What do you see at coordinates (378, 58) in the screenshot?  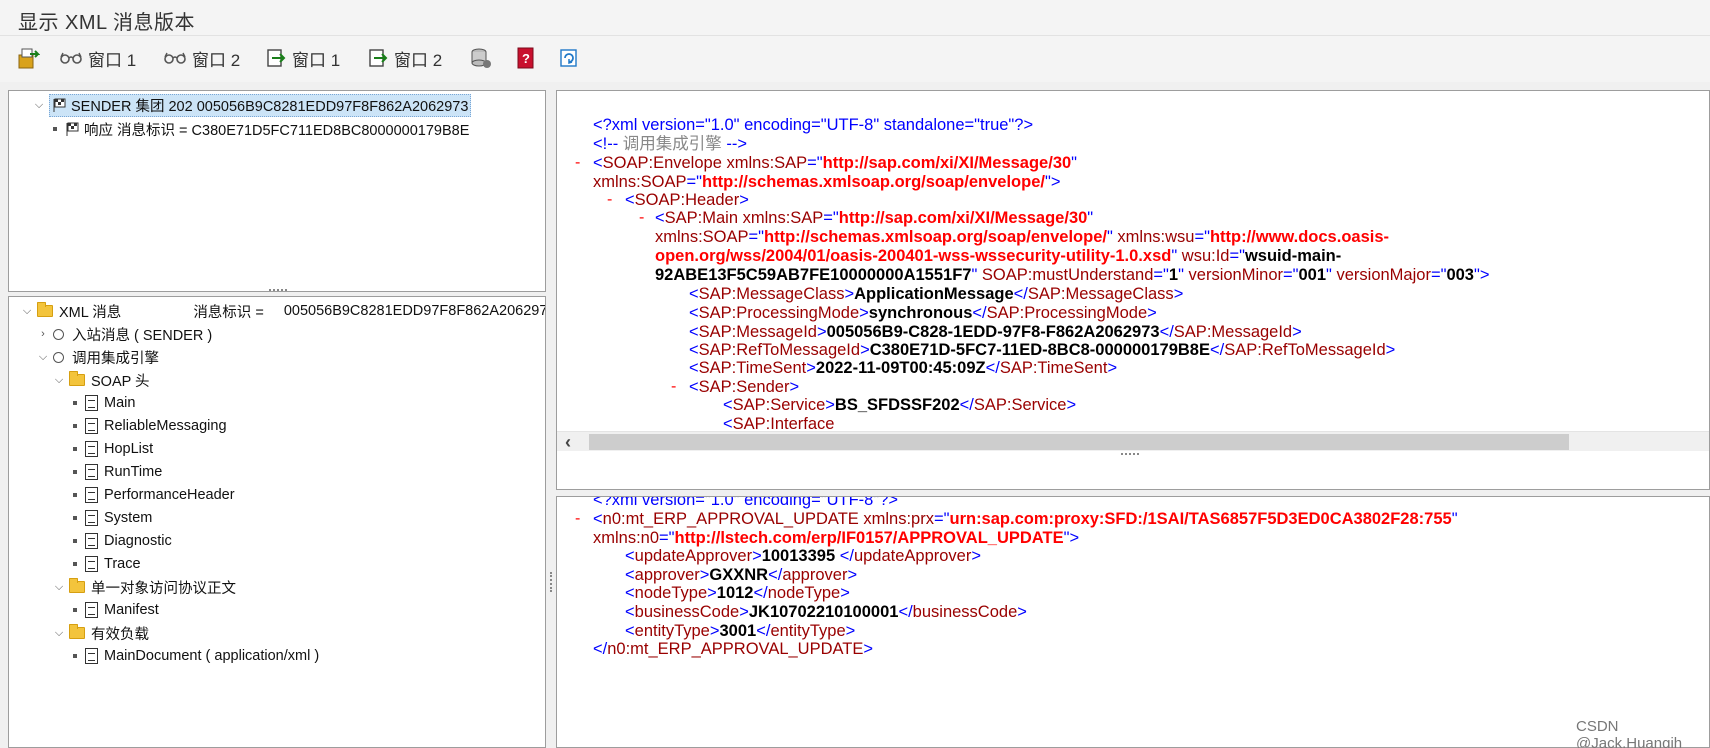 I see `document-arrow-icon` at bounding box center [378, 58].